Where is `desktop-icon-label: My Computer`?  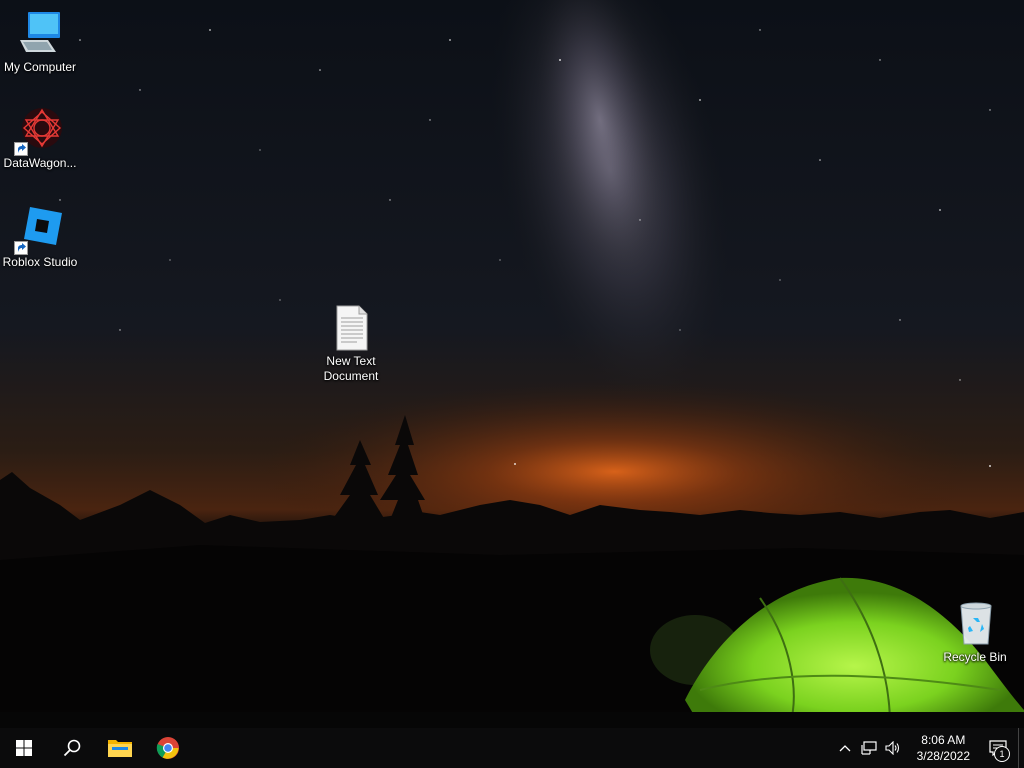 desktop-icon-label: My Computer is located at coordinates (40, 67).